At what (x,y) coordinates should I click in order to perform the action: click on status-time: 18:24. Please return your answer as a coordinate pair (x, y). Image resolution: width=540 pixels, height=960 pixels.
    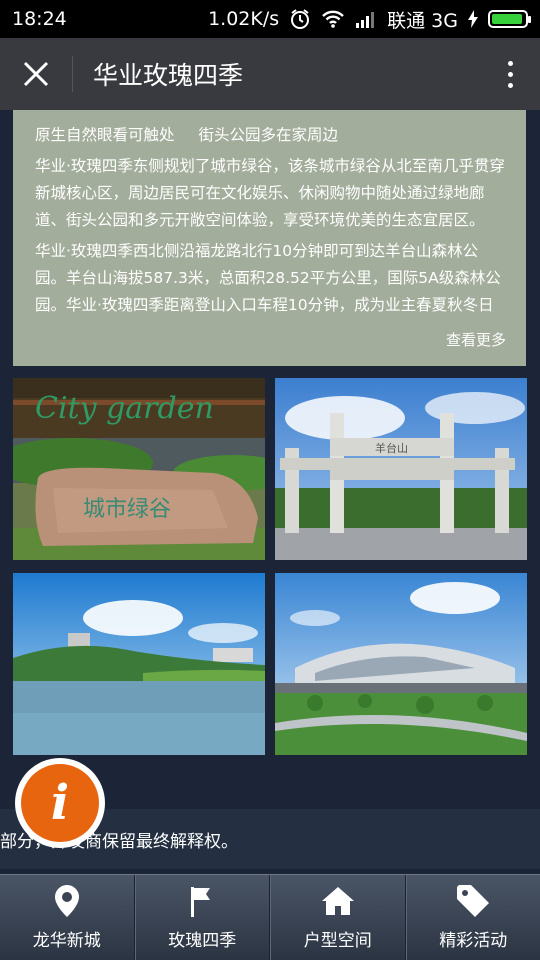
    Looking at the image, I should click on (39, 19).